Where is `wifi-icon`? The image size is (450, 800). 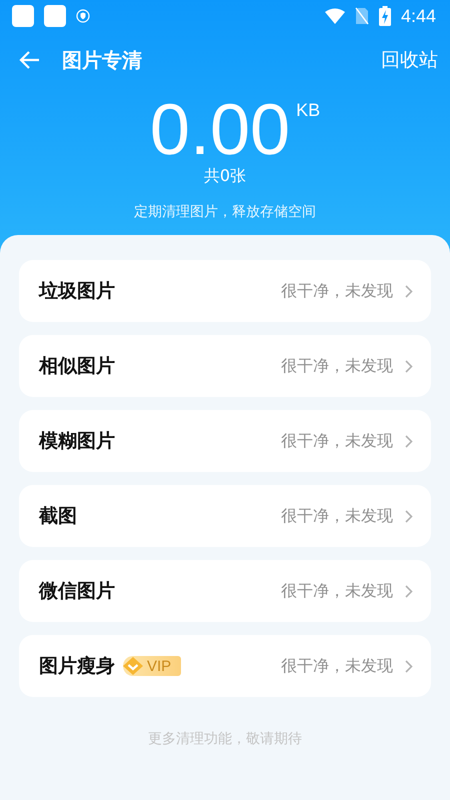
wifi-icon is located at coordinates (334, 16).